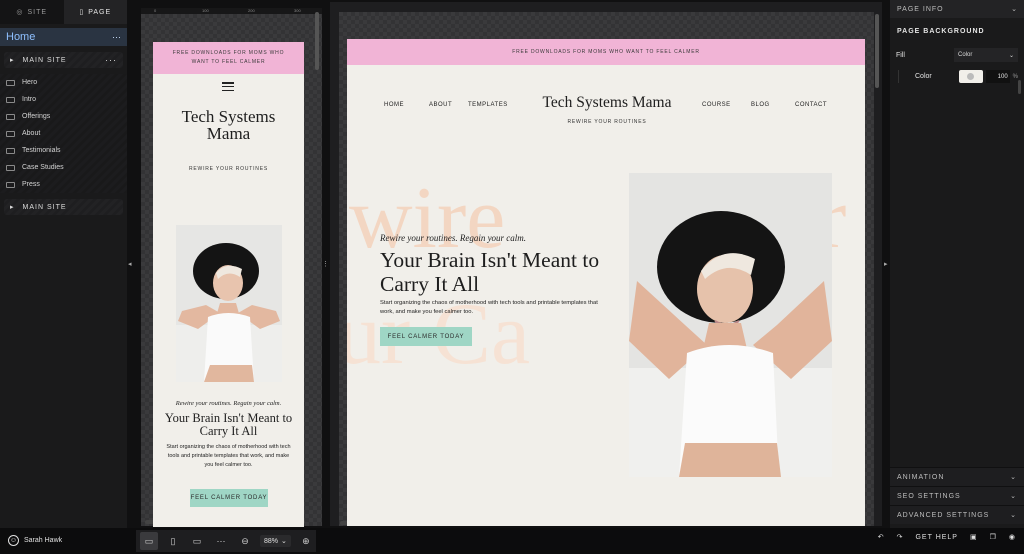  What do you see at coordinates (245, 541) in the screenshot?
I see `zoom-out-icon: ⊖` at bounding box center [245, 541].